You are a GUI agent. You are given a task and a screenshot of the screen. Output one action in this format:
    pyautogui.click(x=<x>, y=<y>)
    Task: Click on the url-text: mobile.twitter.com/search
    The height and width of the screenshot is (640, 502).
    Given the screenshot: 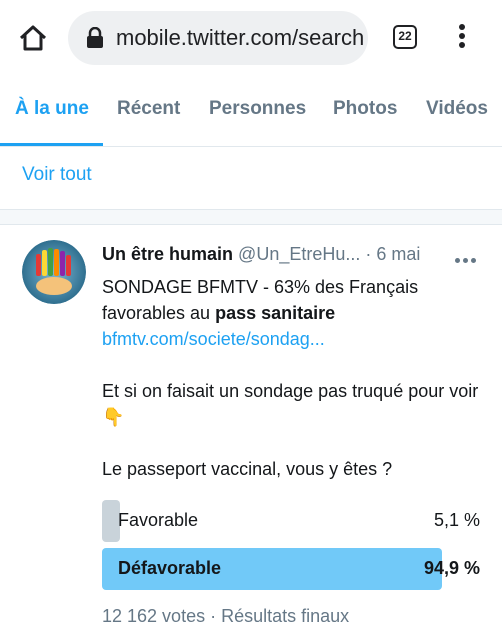 What is the action you would take?
    pyautogui.click(x=240, y=37)
    